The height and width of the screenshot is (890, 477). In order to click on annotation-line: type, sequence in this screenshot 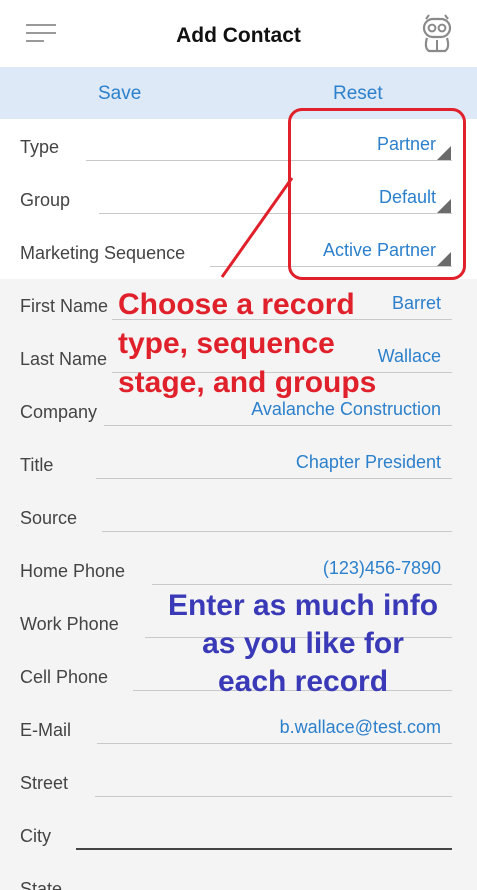, I will do `click(226, 343)`.